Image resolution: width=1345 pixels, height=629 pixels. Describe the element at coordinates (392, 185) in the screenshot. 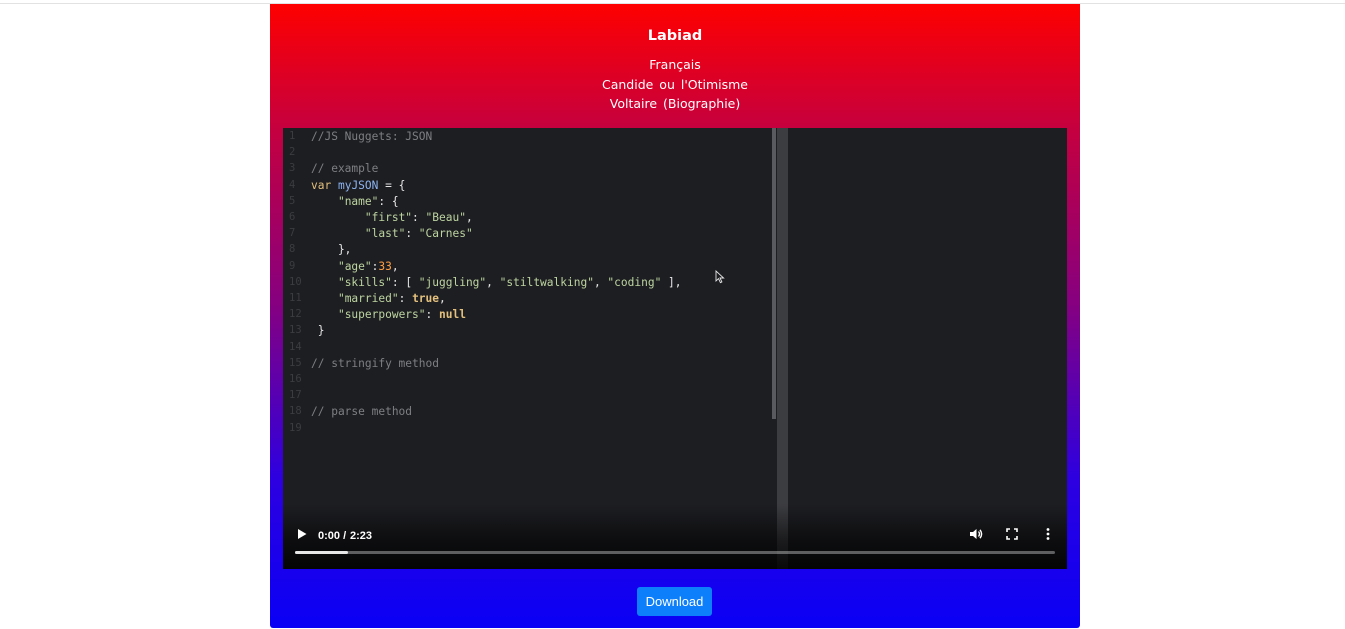

I see `code-token: = {` at that location.